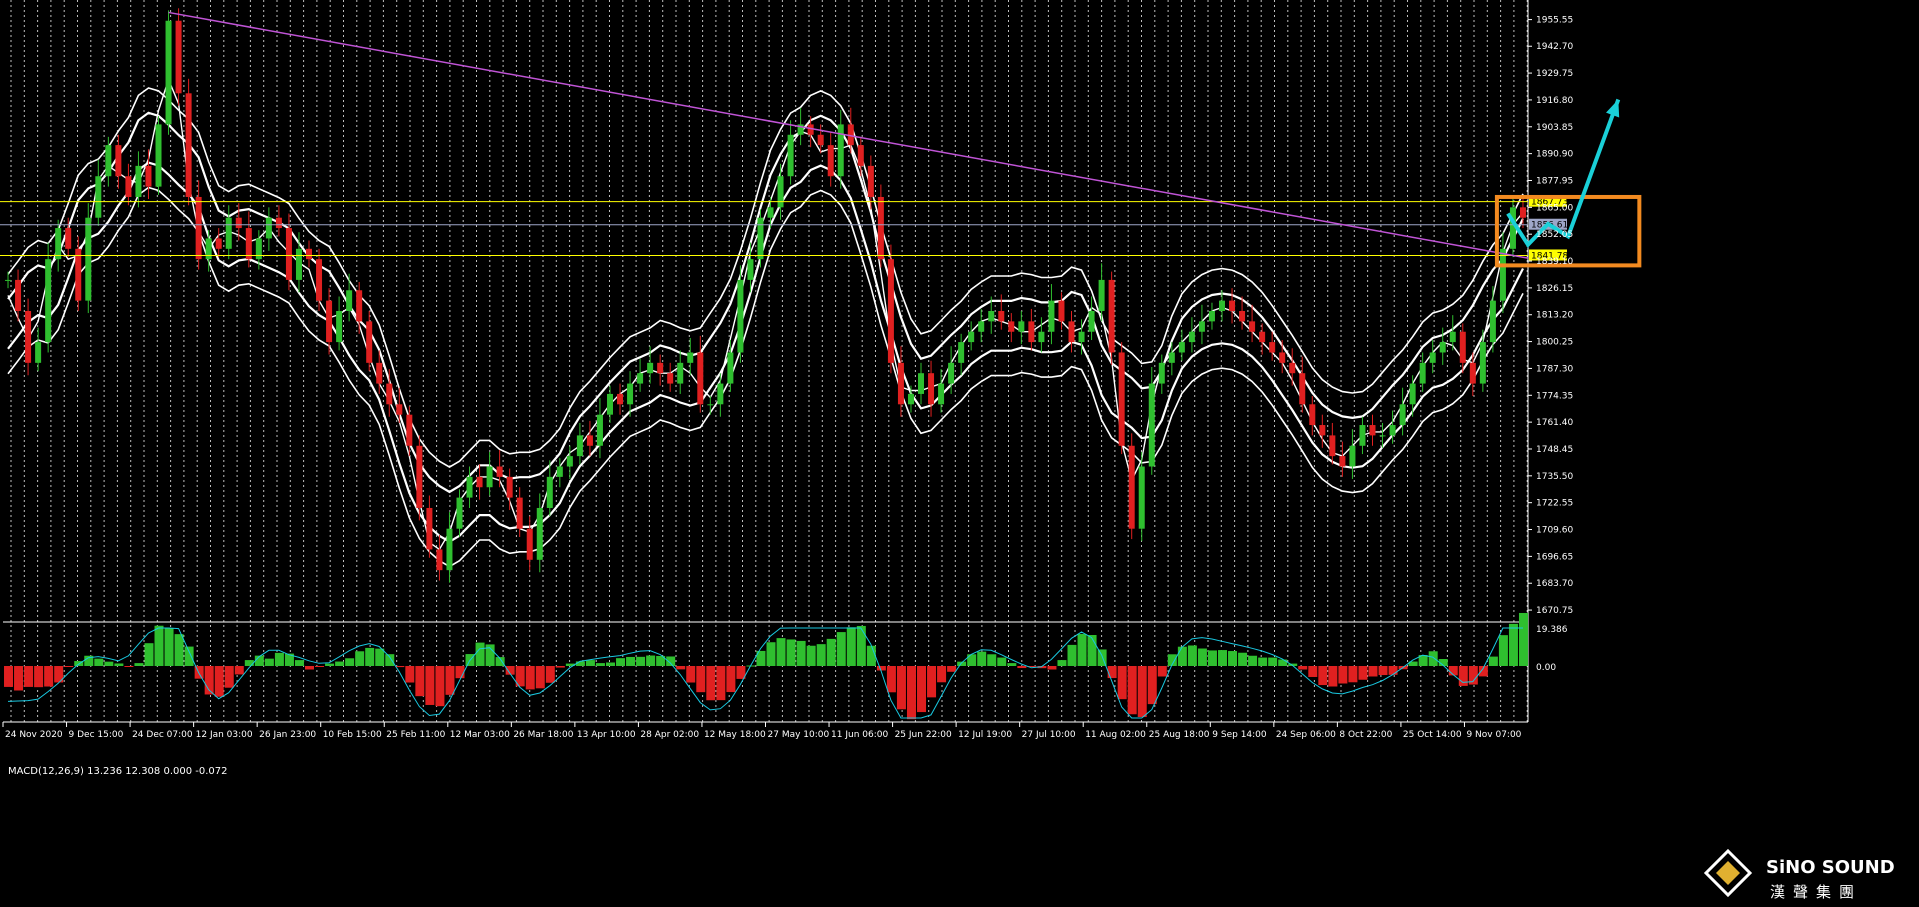 This screenshot has width=1919, height=907. Describe the element at coordinates (784, 228) in the screenshot. I see `horizontal-levels: 1867.731856.611841.78` at that location.